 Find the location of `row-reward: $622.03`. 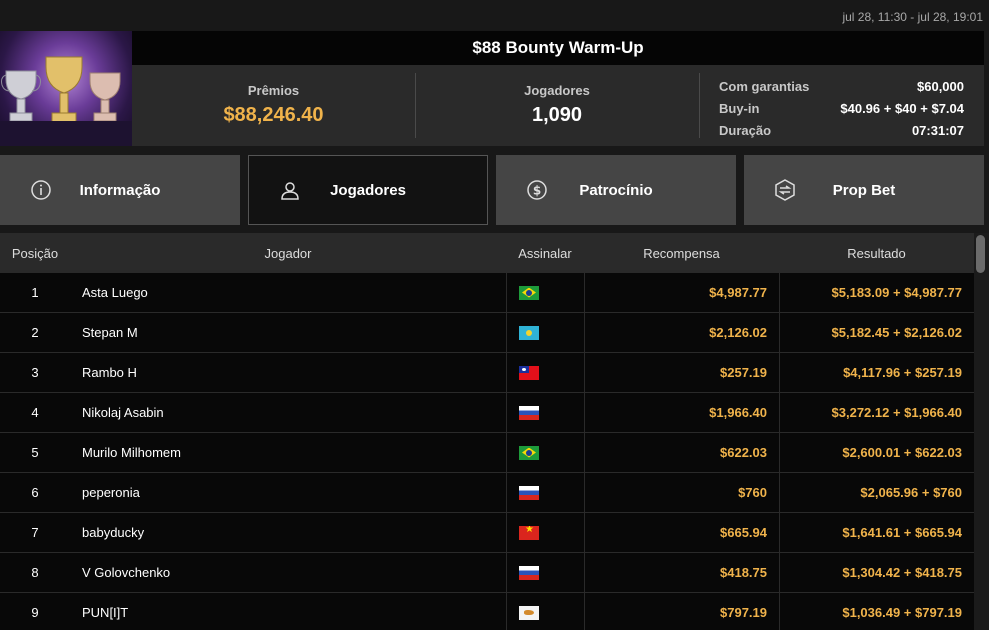

row-reward: $622.03 is located at coordinates (681, 452).